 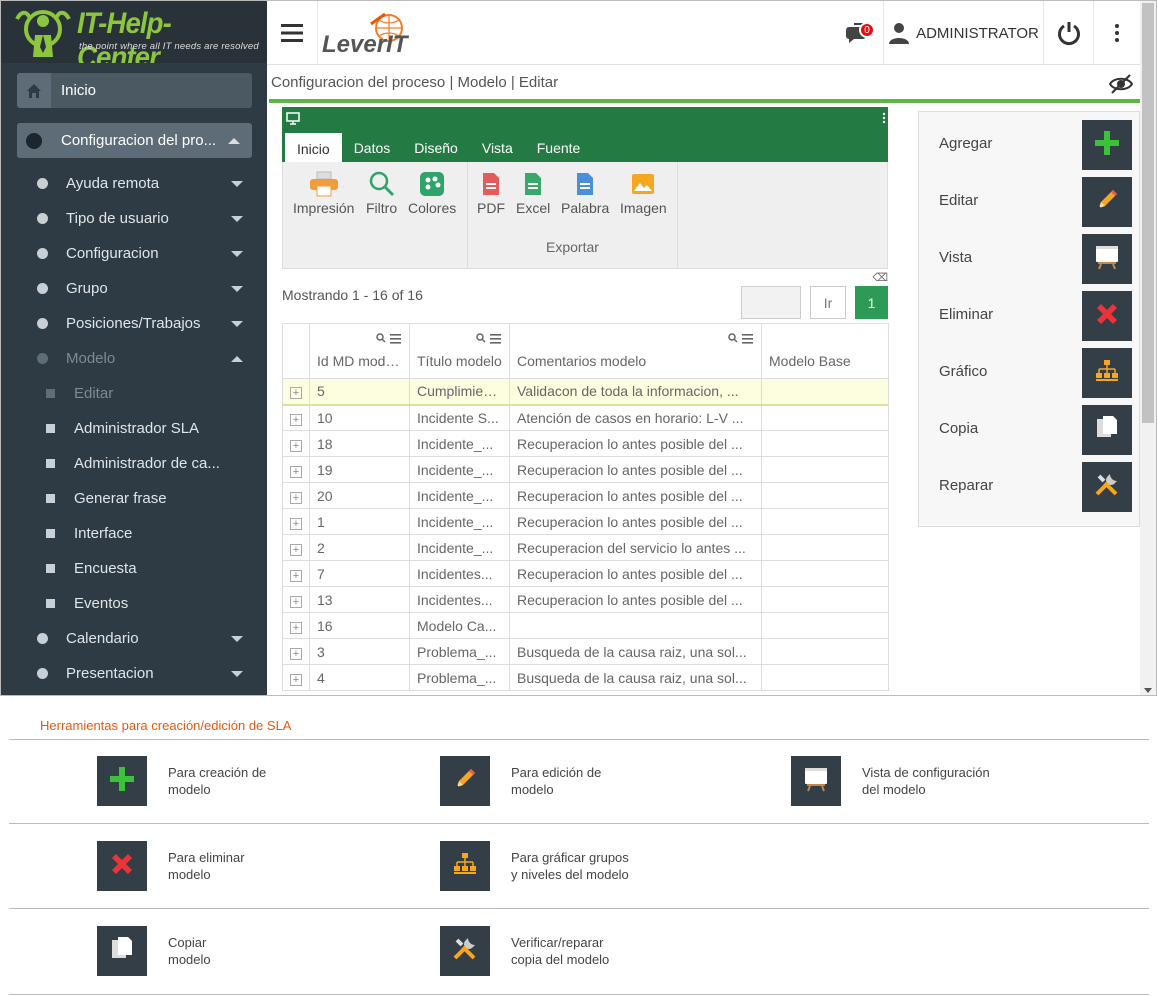 What do you see at coordinates (771, 302) in the screenshot?
I see `page-input` at bounding box center [771, 302].